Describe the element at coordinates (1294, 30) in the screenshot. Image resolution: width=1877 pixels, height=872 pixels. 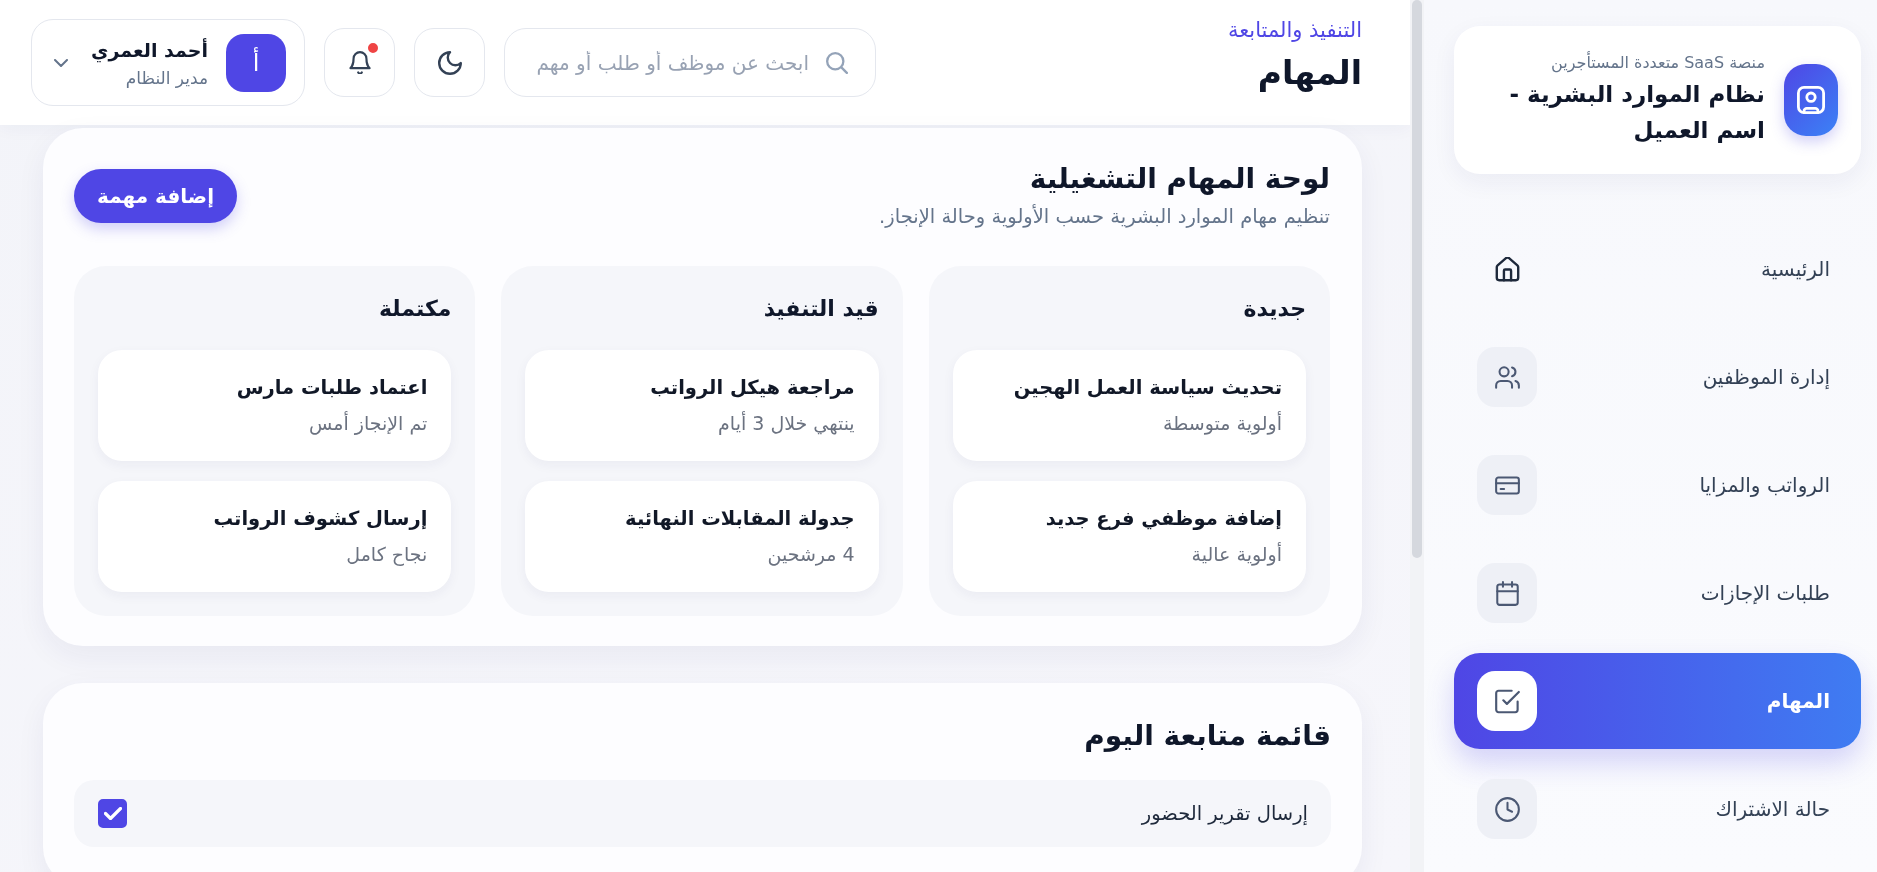
I see `breadcrumb-text: التنفيذ والمتابعة` at that location.